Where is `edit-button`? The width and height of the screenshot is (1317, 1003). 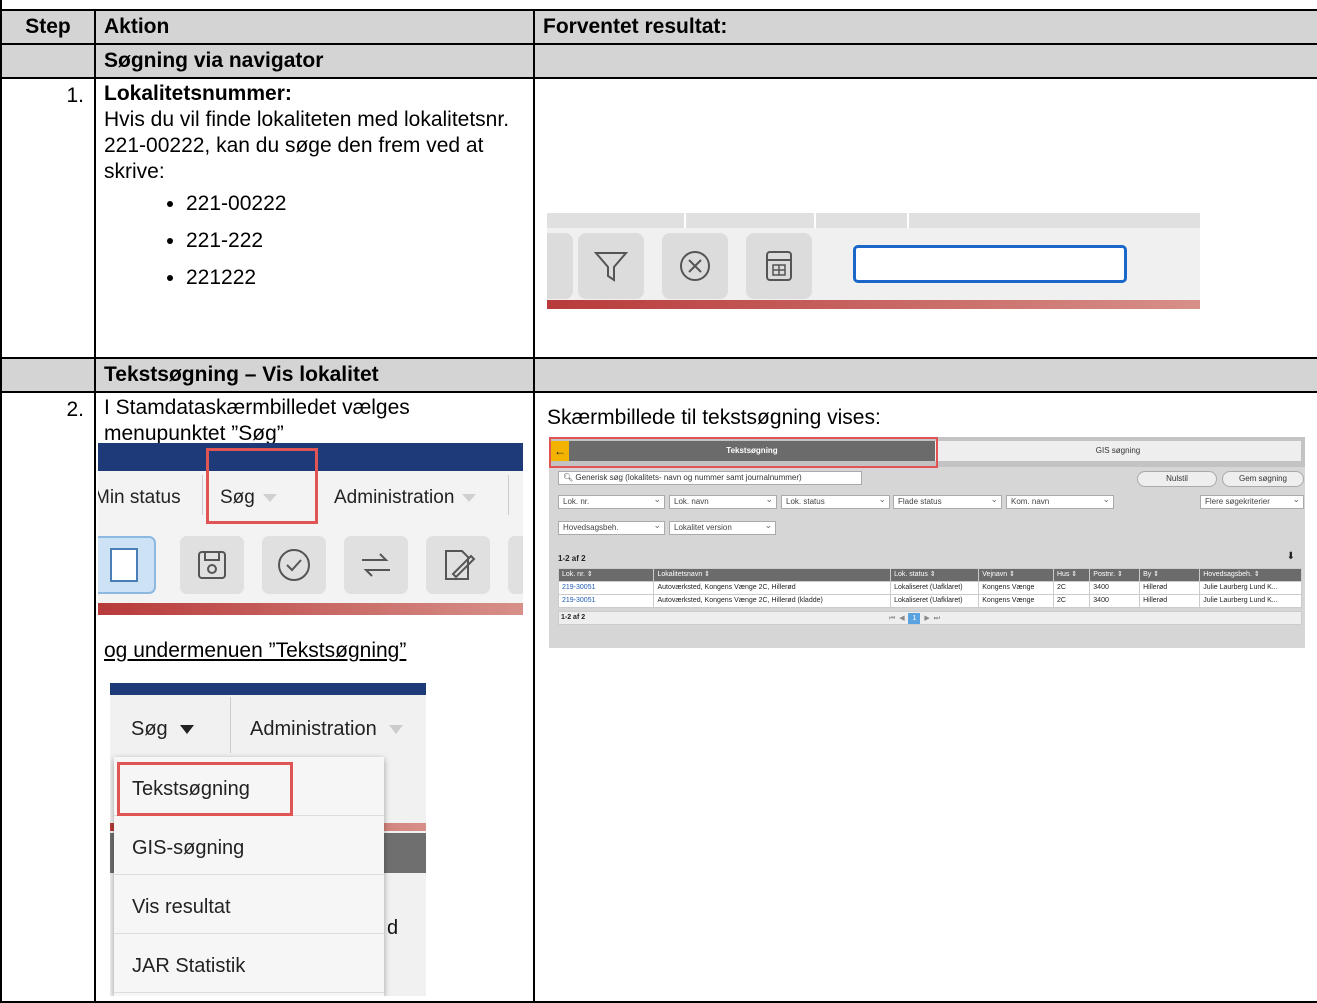 edit-button is located at coordinates (458, 565).